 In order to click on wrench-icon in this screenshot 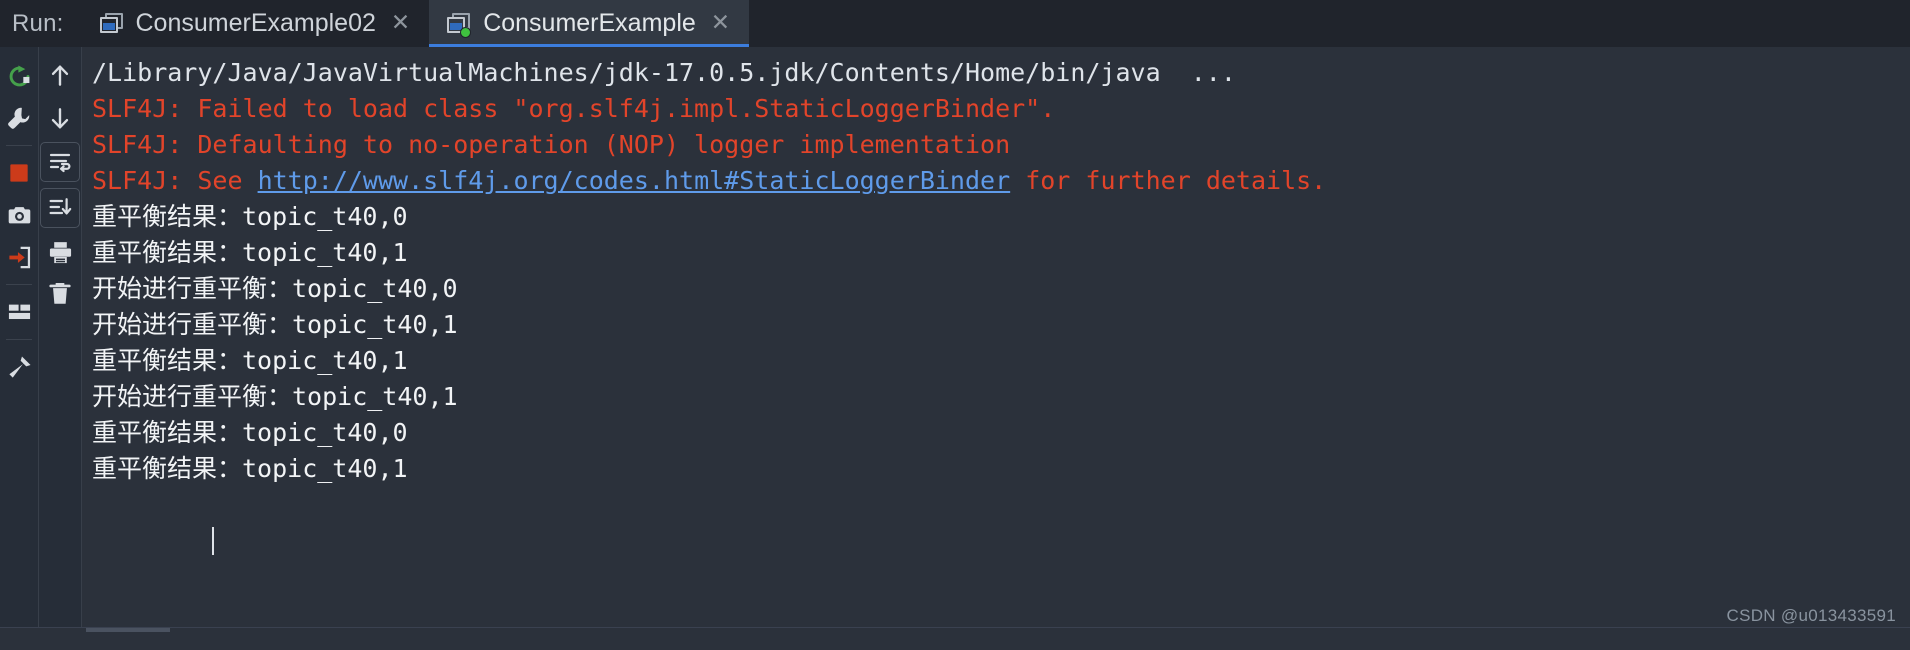, I will do `click(19, 118)`.